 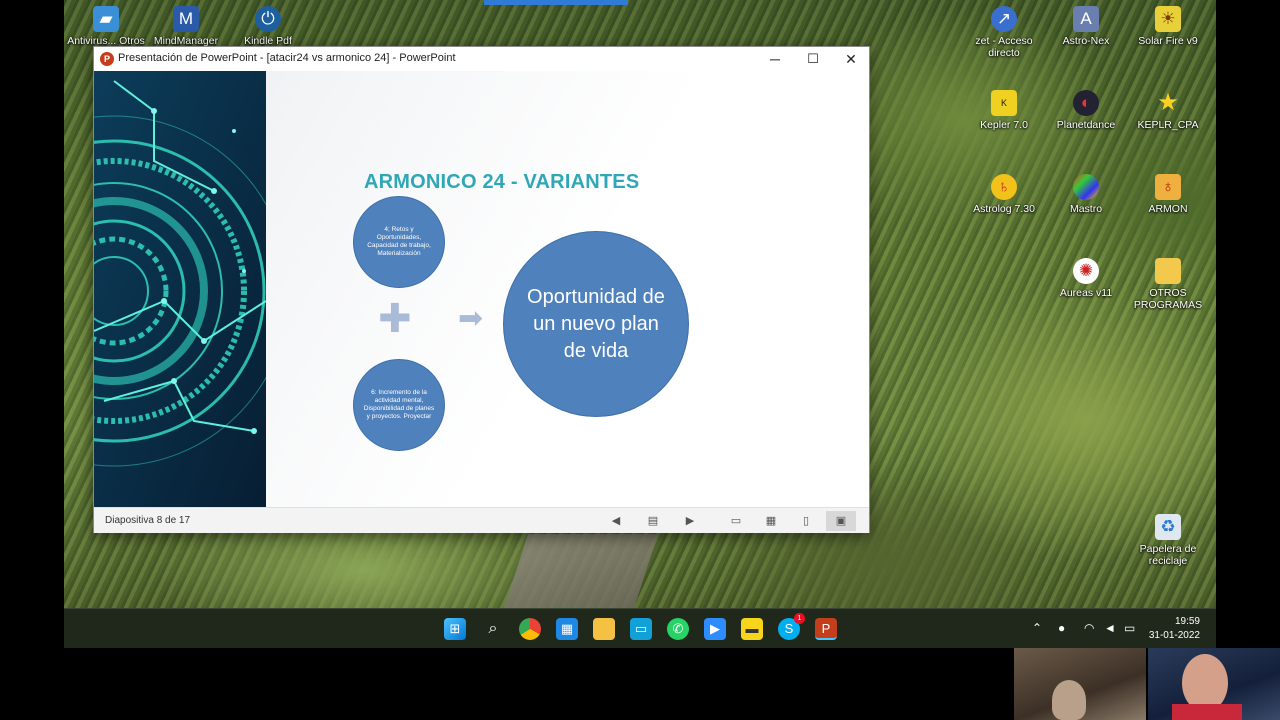 I want to click on participant-2-shirt, so click(x=1207, y=712).